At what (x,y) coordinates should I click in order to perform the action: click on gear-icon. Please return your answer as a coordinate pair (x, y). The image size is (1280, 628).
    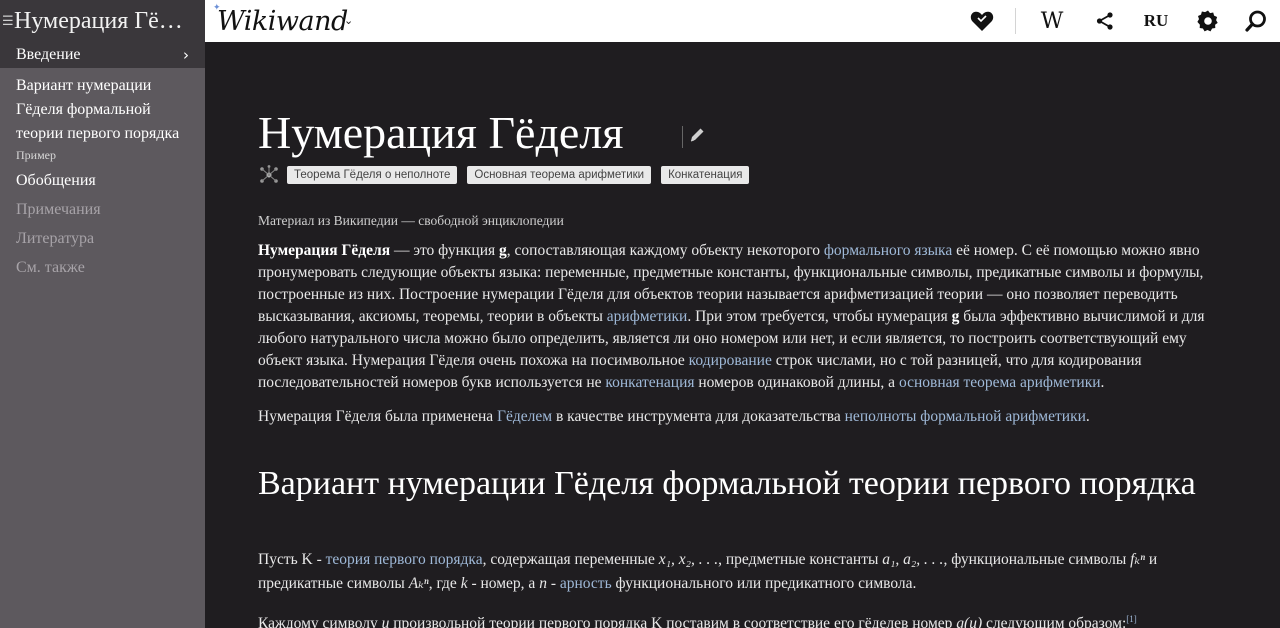
    Looking at the image, I should click on (1208, 21).